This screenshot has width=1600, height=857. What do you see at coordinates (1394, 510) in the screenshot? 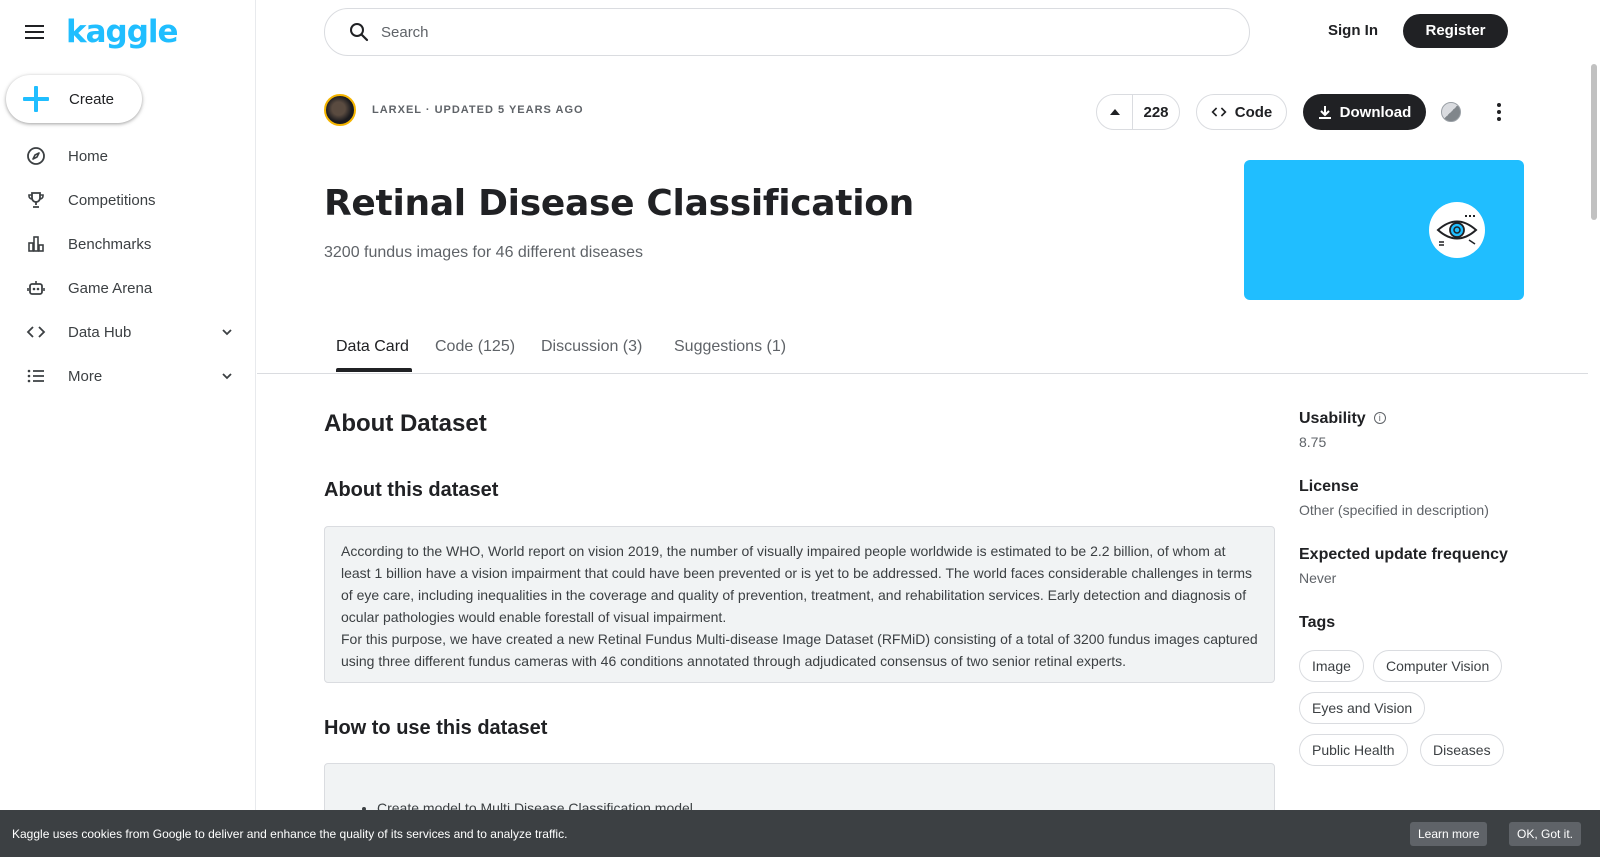
I see `license-value: Other (specified in description)` at bounding box center [1394, 510].